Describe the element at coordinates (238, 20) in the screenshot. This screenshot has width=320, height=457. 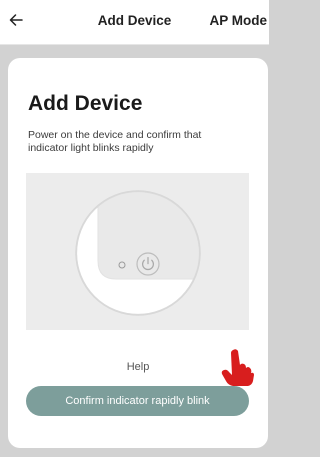
I see `ap-mode-button: AP Mode` at that location.